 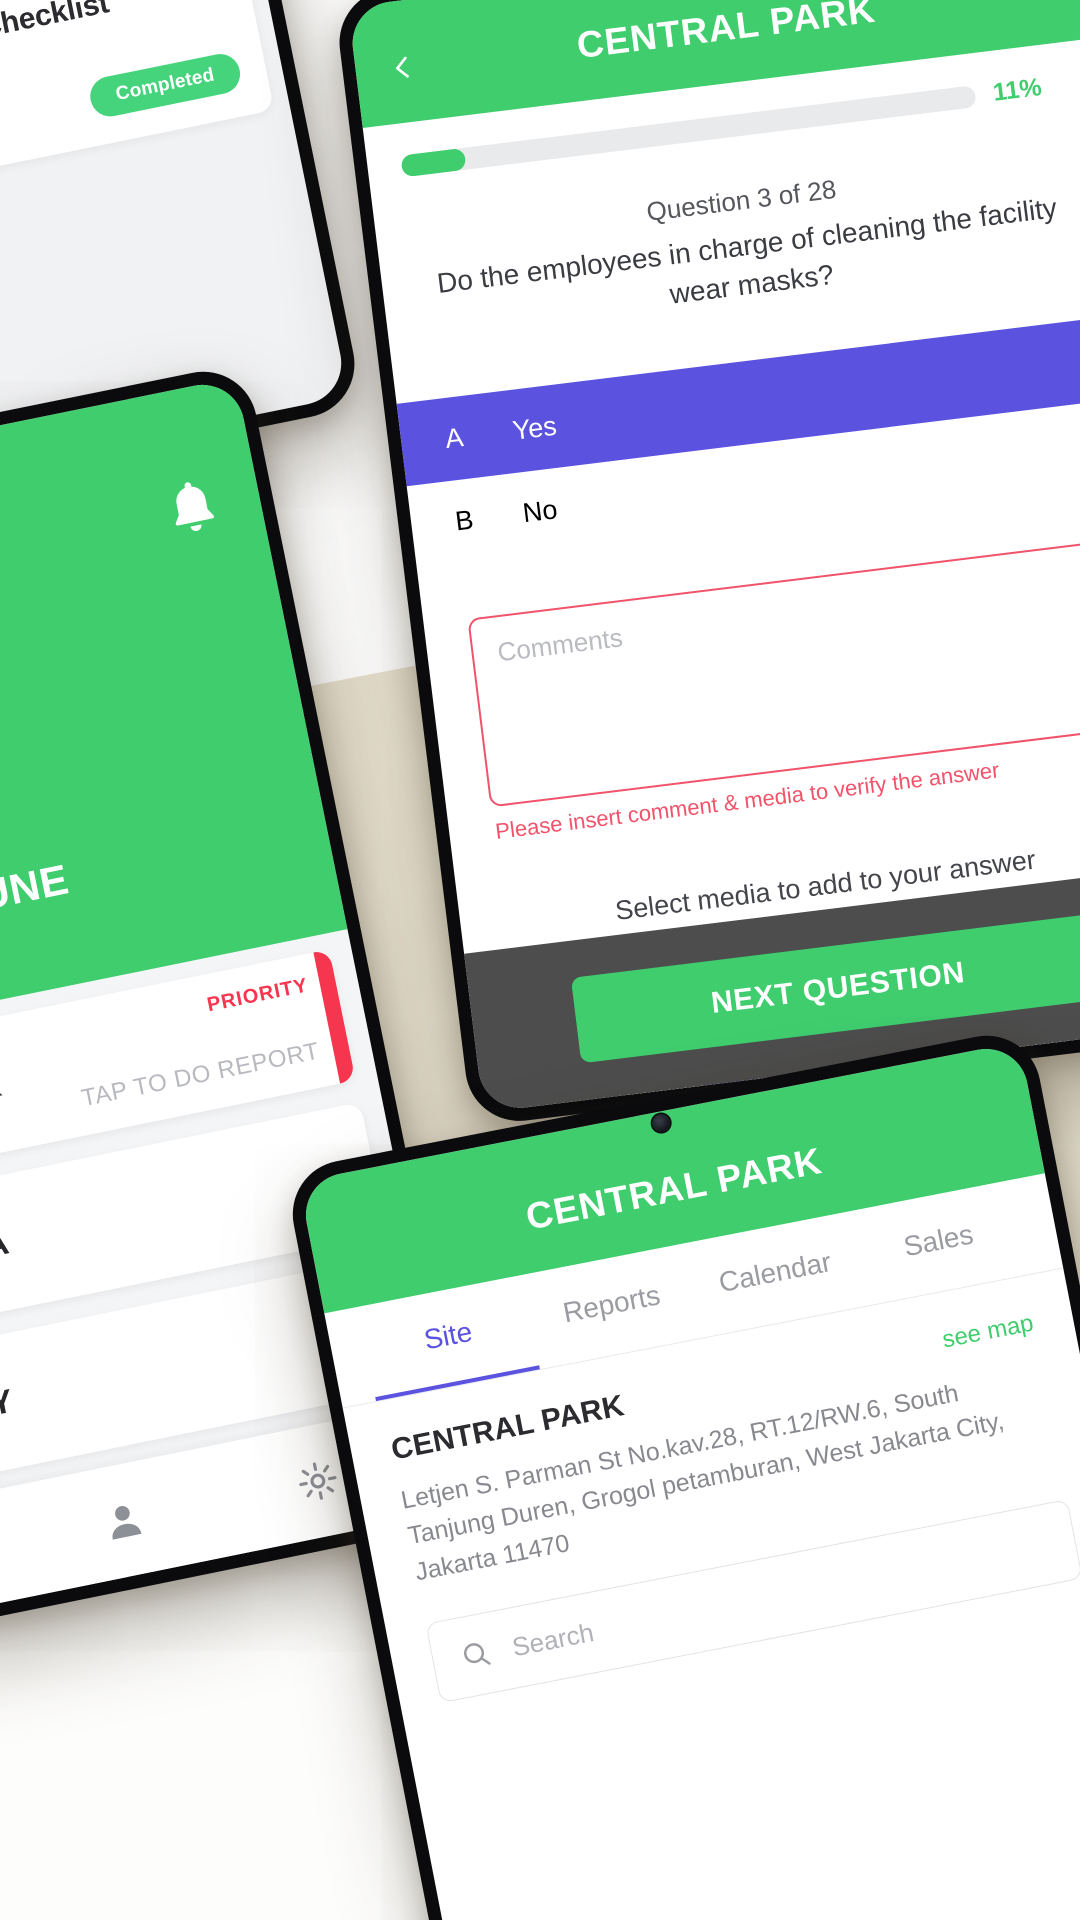 What do you see at coordinates (553, 1639) in the screenshot?
I see `search-placeholder: Search` at bounding box center [553, 1639].